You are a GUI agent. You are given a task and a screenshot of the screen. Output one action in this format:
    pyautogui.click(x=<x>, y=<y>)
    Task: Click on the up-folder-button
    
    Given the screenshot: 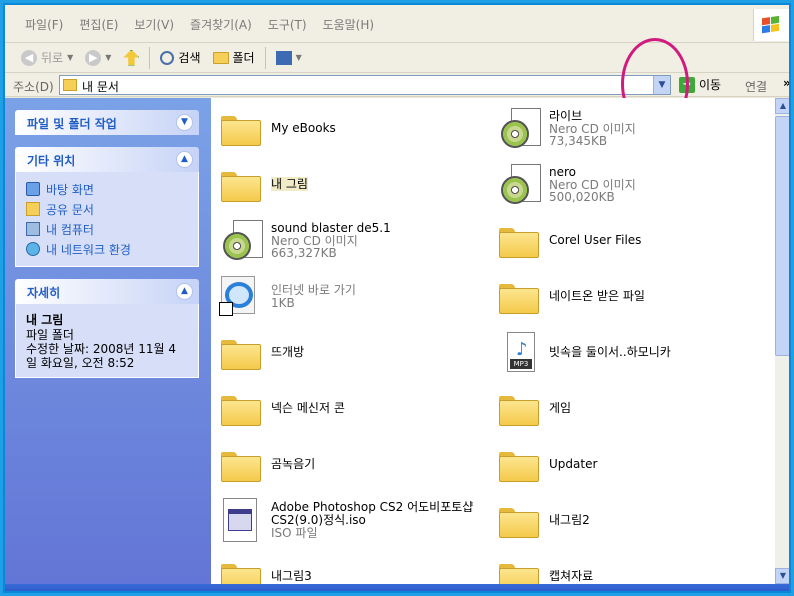 What is the action you would take?
    pyautogui.click(x=131, y=58)
    